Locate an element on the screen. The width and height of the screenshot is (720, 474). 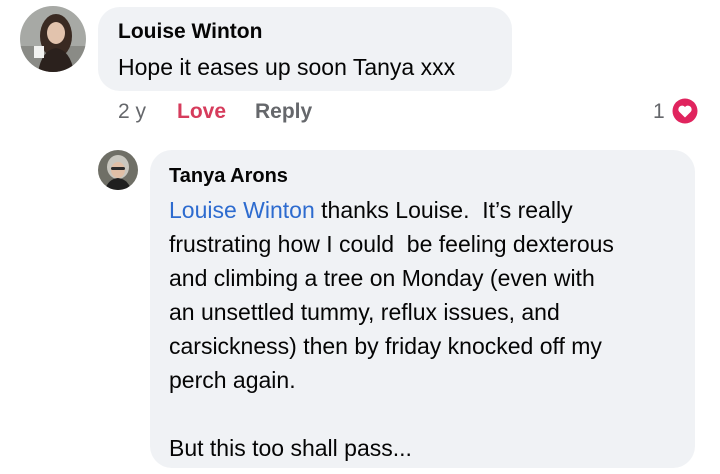
avatar-tanya-image is located at coordinates (118, 170).